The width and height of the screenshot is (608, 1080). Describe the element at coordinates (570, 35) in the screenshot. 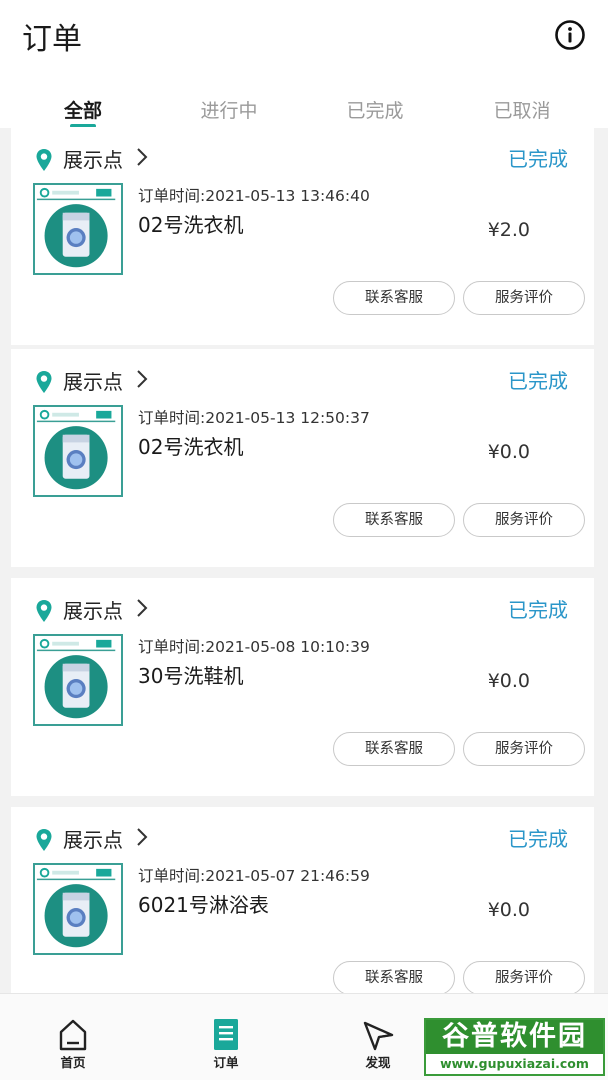

I see `info-icon` at that location.